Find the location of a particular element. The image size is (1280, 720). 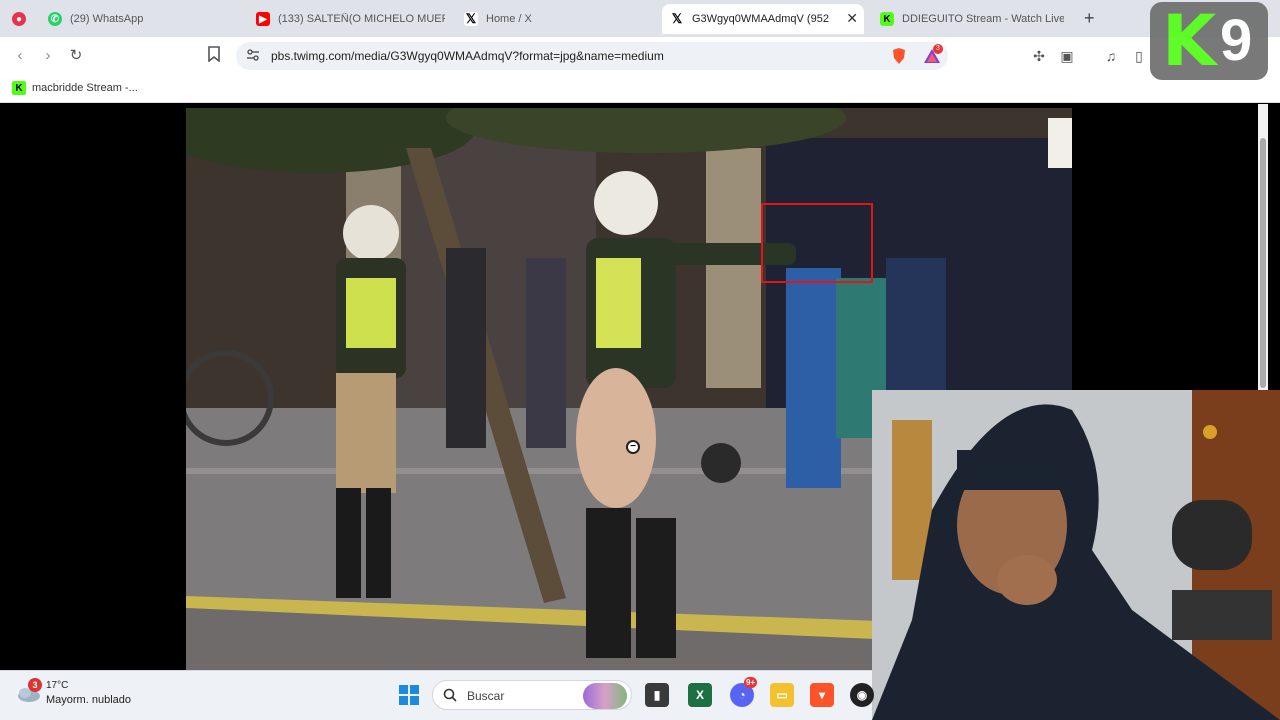

tab-recording: ● is located at coordinates (19, 19).